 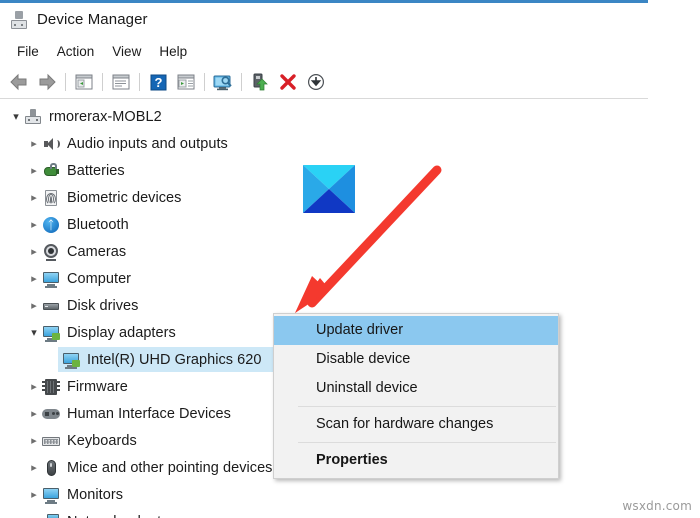 I want to click on properties-button, so click(x=121, y=82).